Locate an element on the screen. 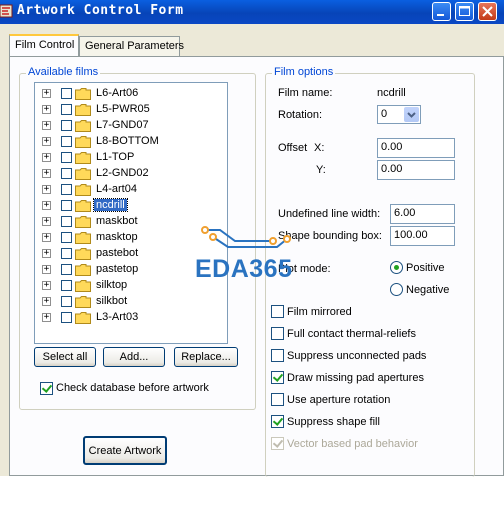  tree-item-l4-art04: + L4-art04 is located at coordinates (131, 190).